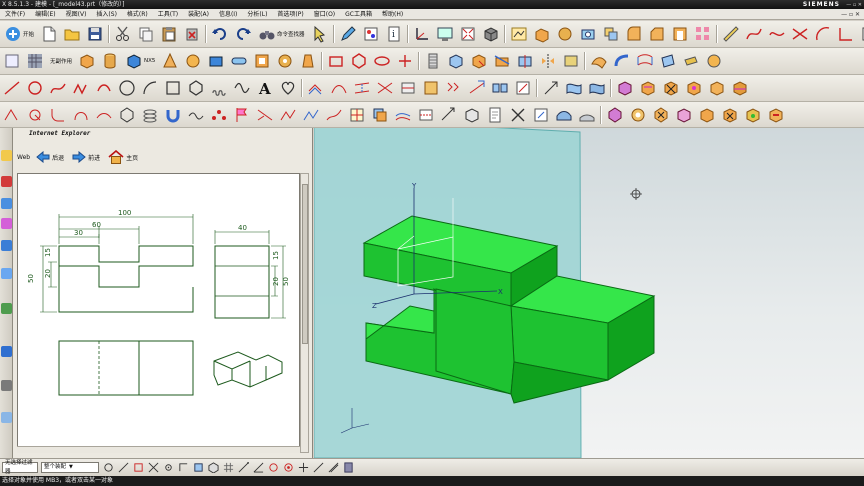 This screenshot has width=864, height=486. Describe the element at coordinates (220, 34) in the screenshot. I see `undo-button` at that location.